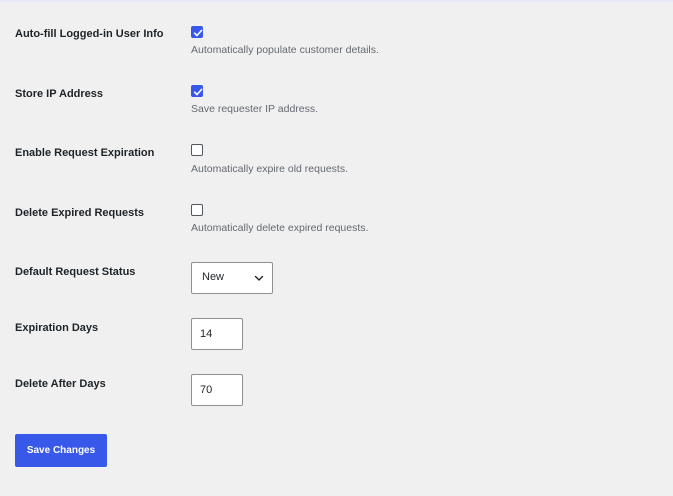 The image size is (673, 496). Describe the element at coordinates (232, 278) in the screenshot. I see `default-status-select: New` at that location.